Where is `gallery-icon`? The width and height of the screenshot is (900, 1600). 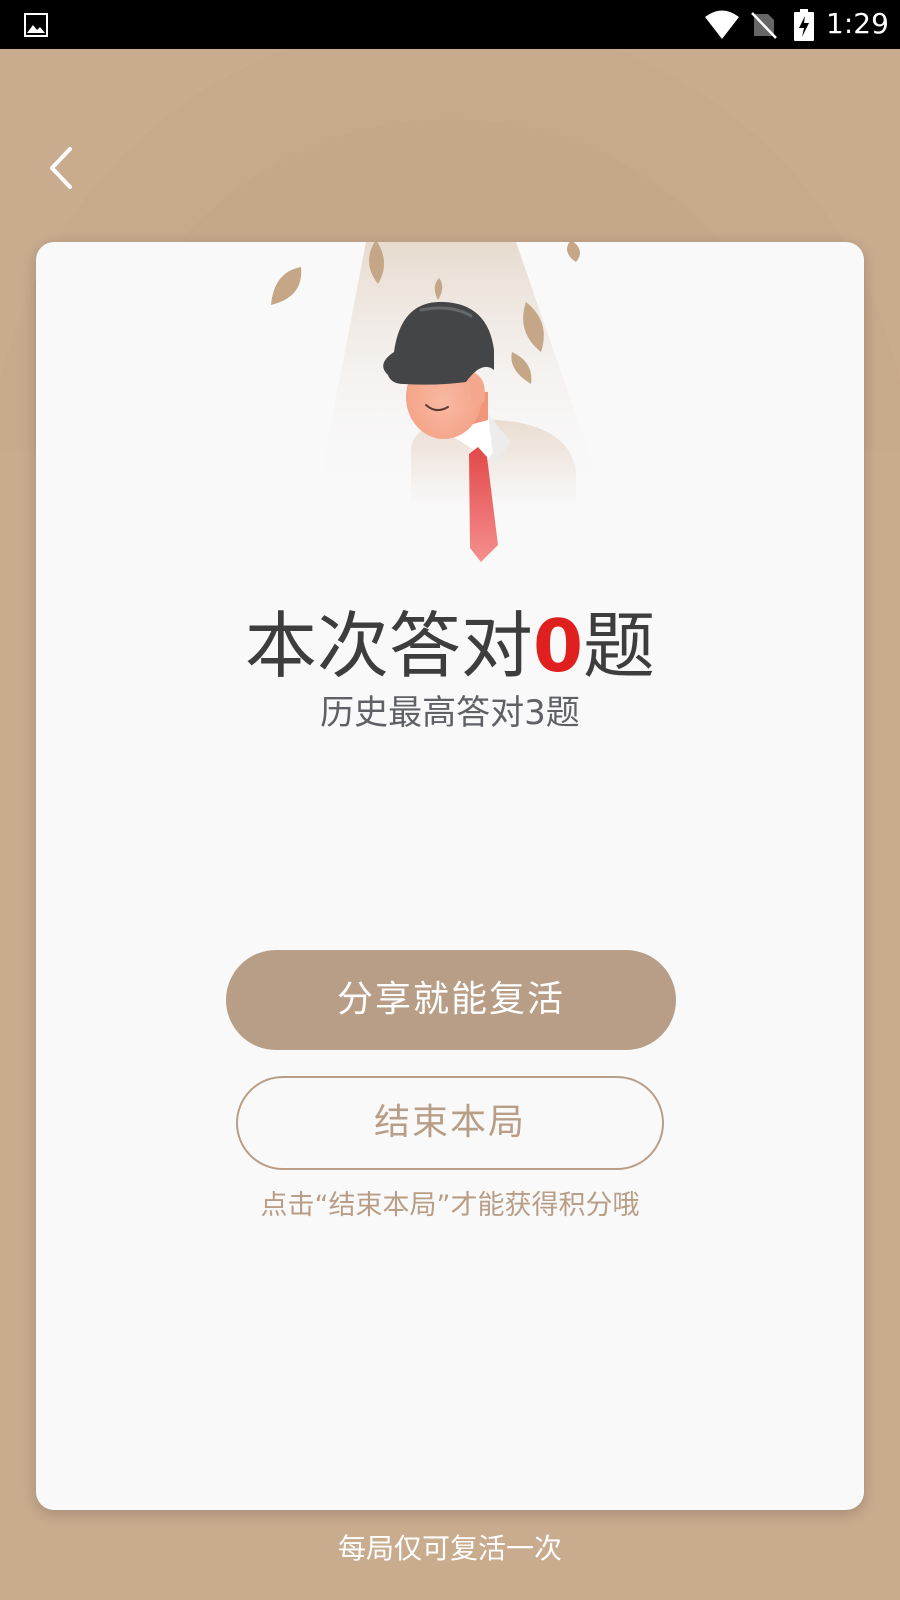 gallery-icon is located at coordinates (36, 25).